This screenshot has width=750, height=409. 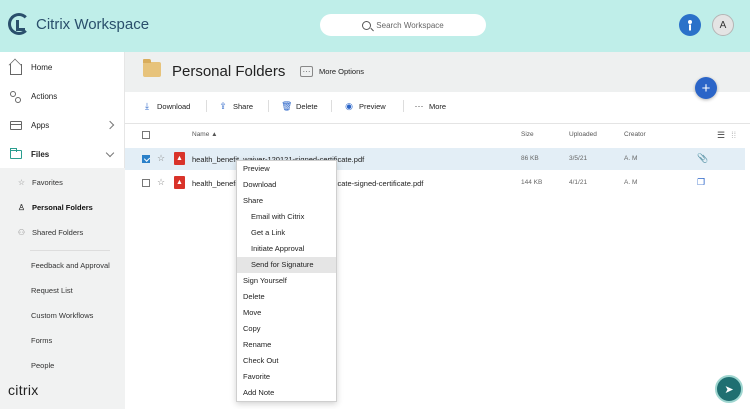 What do you see at coordinates (437, 72) in the screenshot?
I see `folder-header: Personal Folders ··· More Options` at bounding box center [437, 72].